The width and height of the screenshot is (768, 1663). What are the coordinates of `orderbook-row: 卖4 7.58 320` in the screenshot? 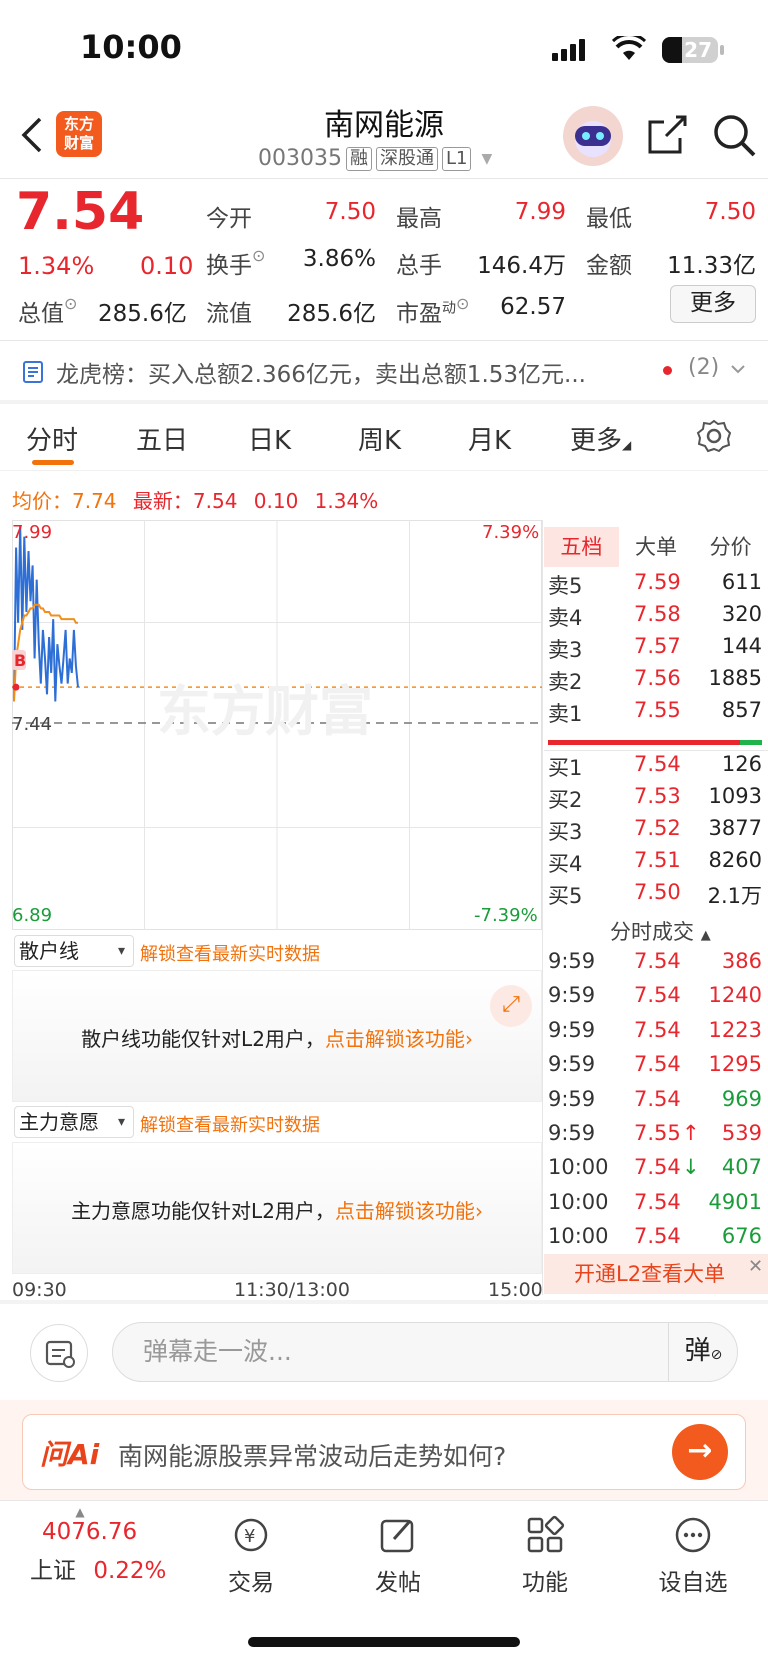 It's located at (655, 617).